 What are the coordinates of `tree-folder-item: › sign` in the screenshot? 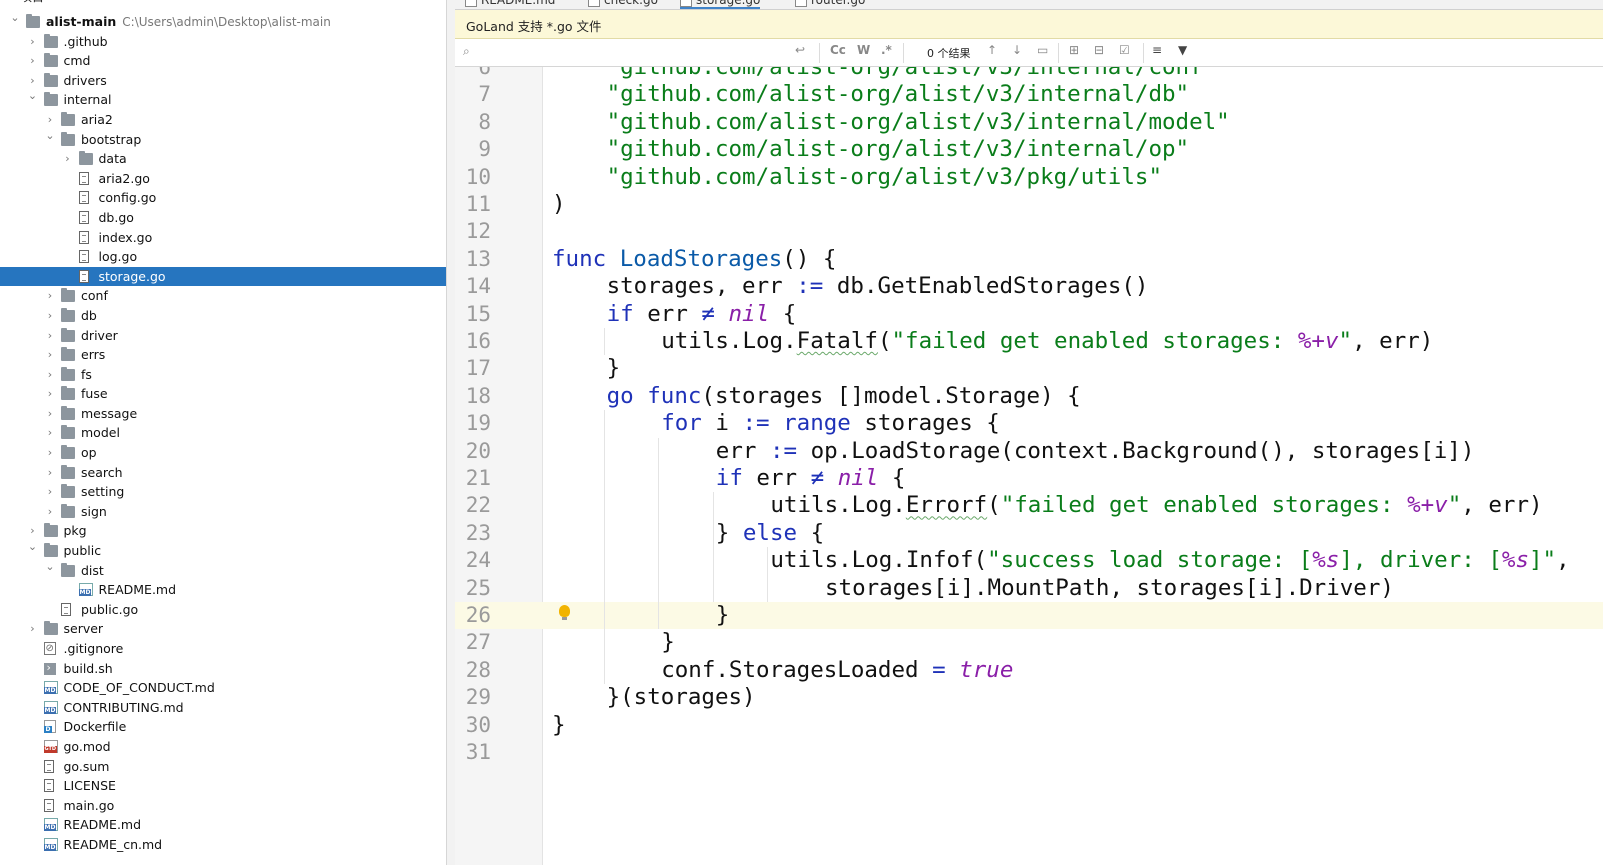 It's located at (227, 512).